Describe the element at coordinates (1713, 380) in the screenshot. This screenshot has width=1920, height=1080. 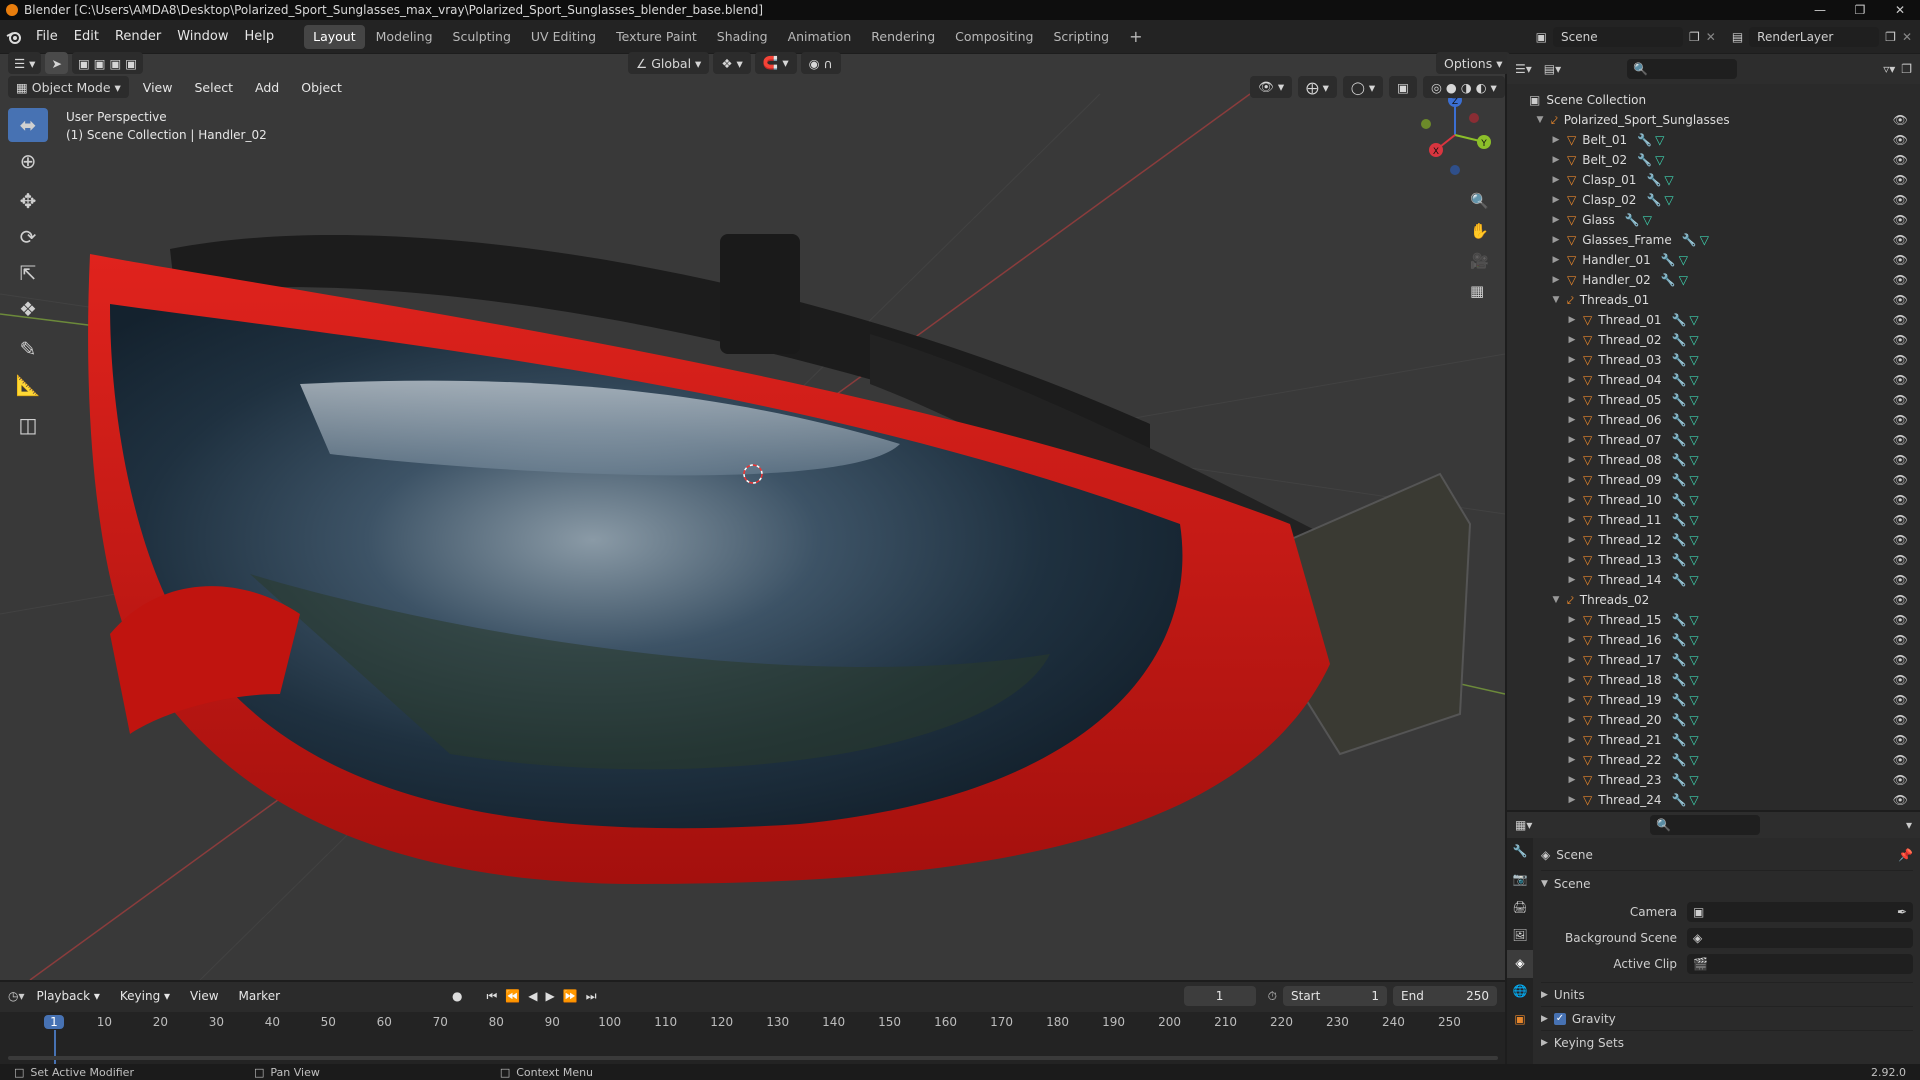
I see `outliner-row: ▶ ▽ Thread_04 🔧 ▽ 👁` at that location.